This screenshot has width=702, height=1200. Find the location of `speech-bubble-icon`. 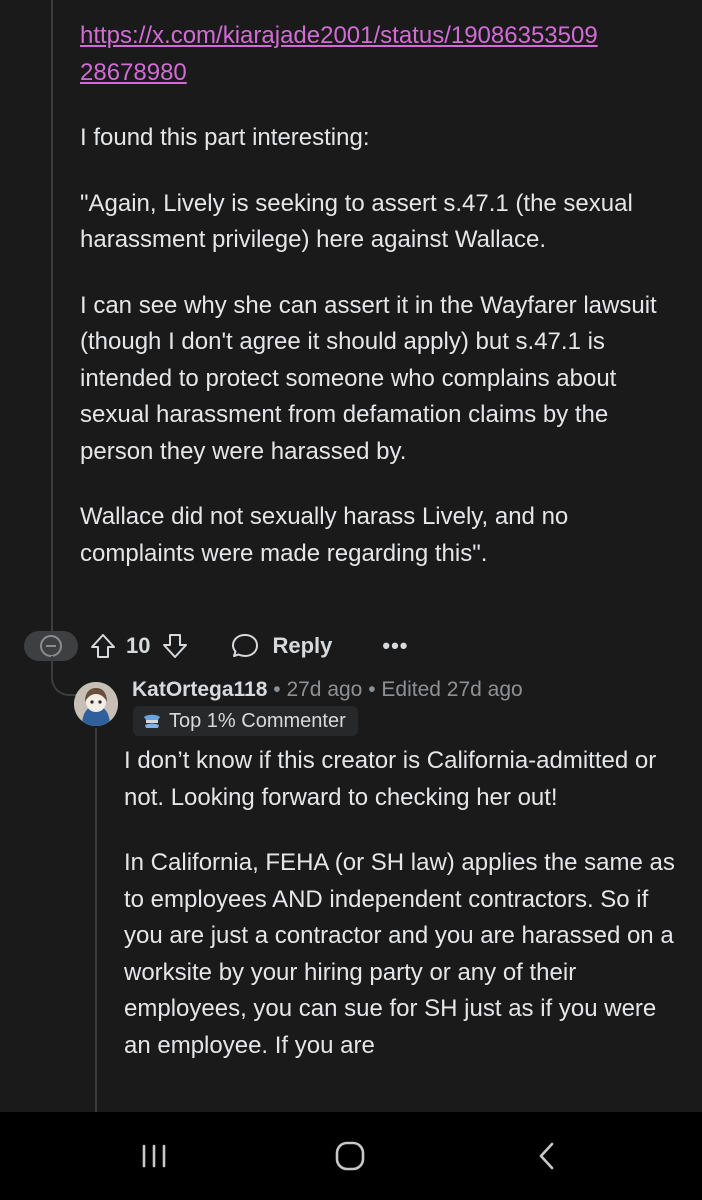

speech-bubble-icon is located at coordinates (245, 646).